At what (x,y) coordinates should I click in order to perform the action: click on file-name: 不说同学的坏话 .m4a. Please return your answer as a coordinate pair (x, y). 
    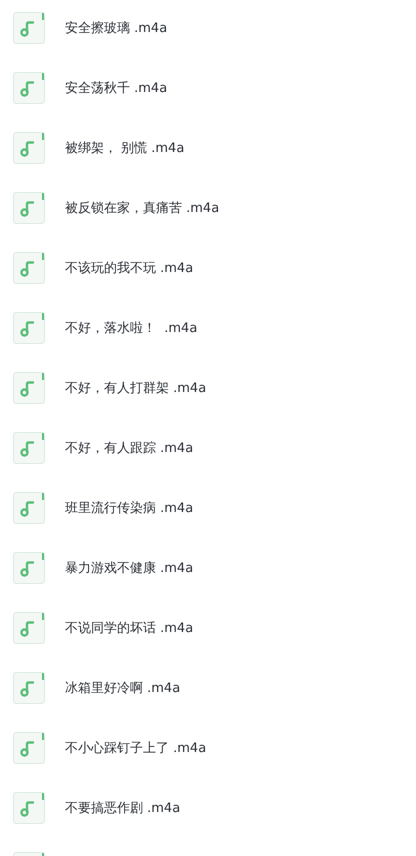
    Looking at the image, I should click on (129, 628).